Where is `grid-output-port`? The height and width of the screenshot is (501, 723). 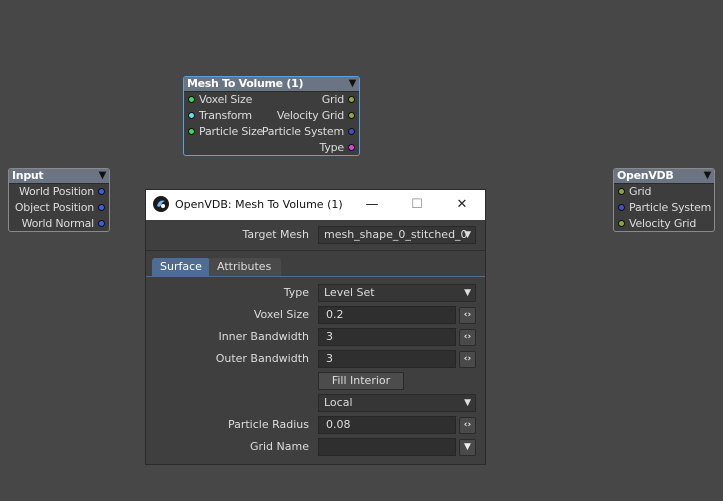
grid-output-port is located at coordinates (351, 99).